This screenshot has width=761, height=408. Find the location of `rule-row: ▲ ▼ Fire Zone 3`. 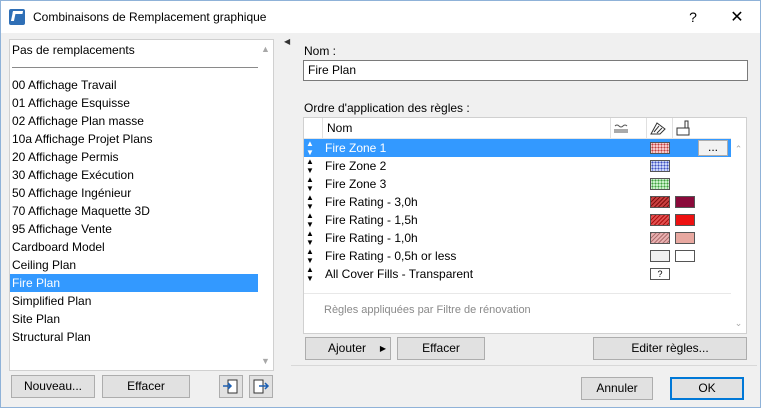

rule-row: ▲ ▼ Fire Zone 3 is located at coordinates (518, 184).